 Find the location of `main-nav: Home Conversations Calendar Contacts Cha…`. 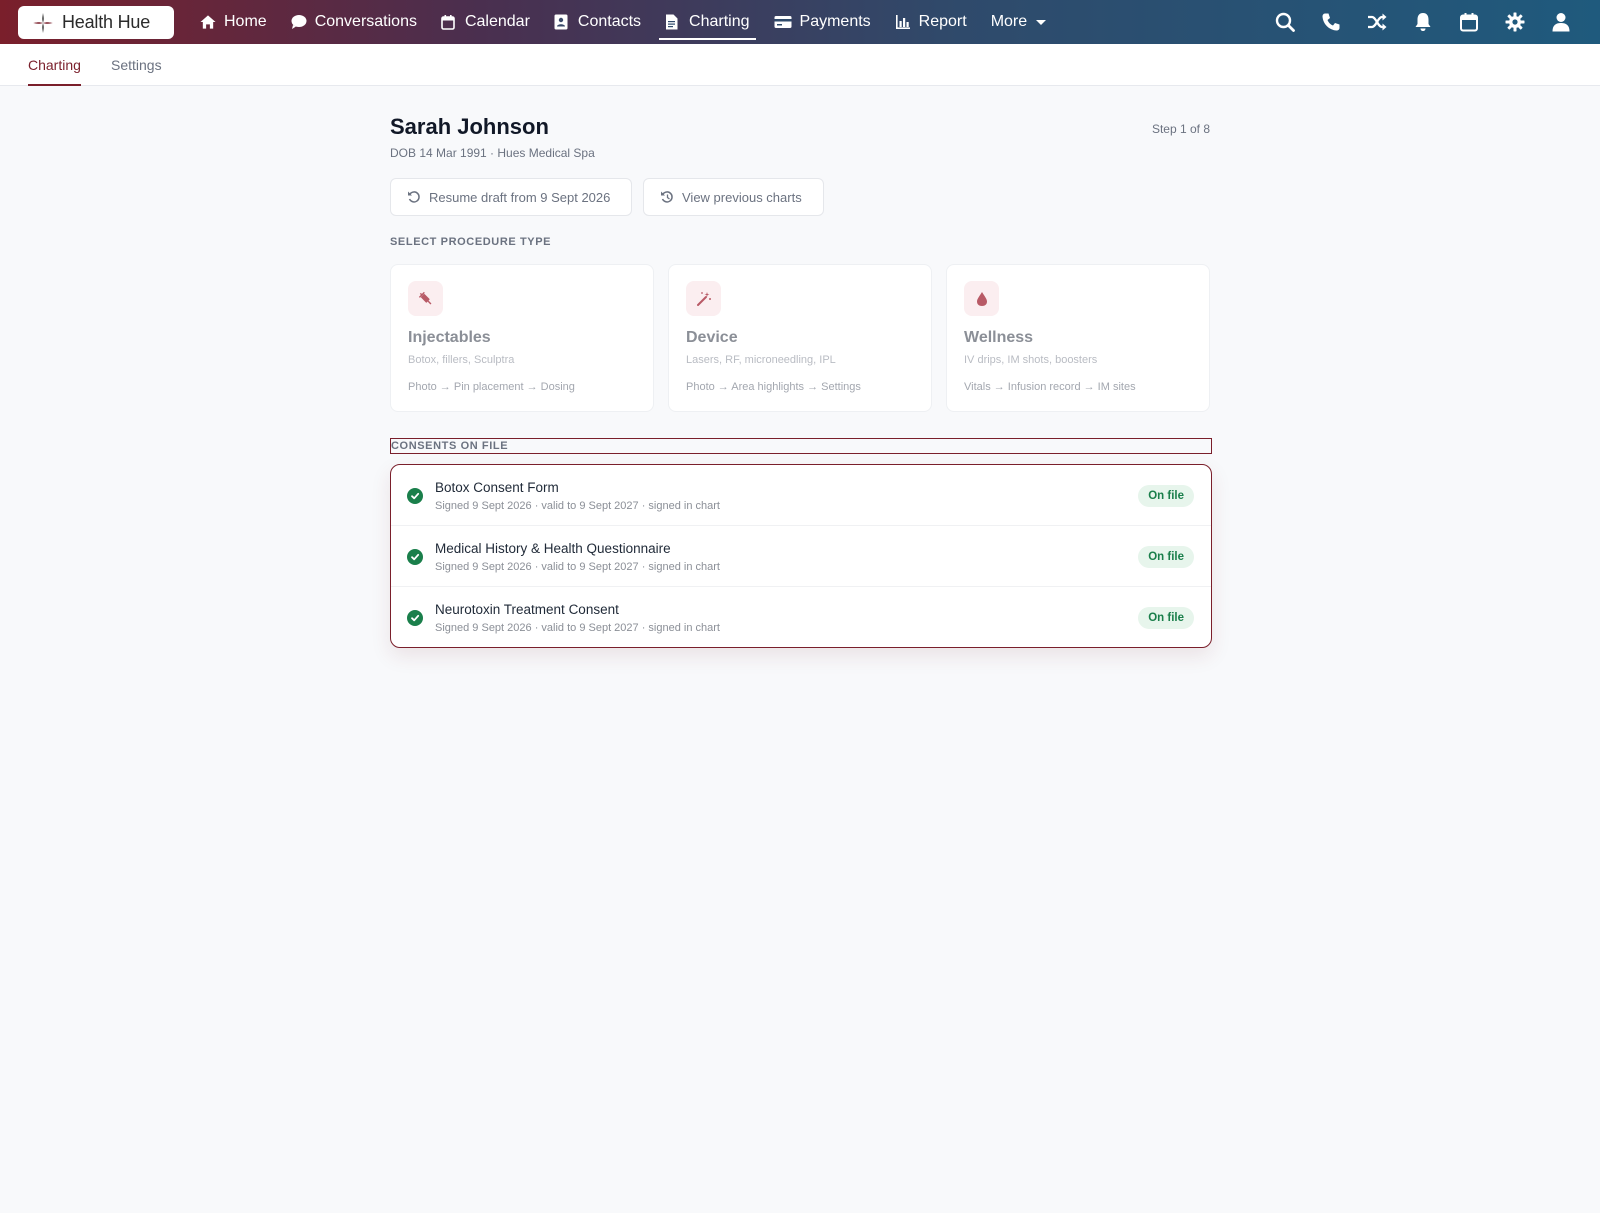

main-nav: Home Conversations Calendar Contacts Cha… is located at coordinates (623, 22).